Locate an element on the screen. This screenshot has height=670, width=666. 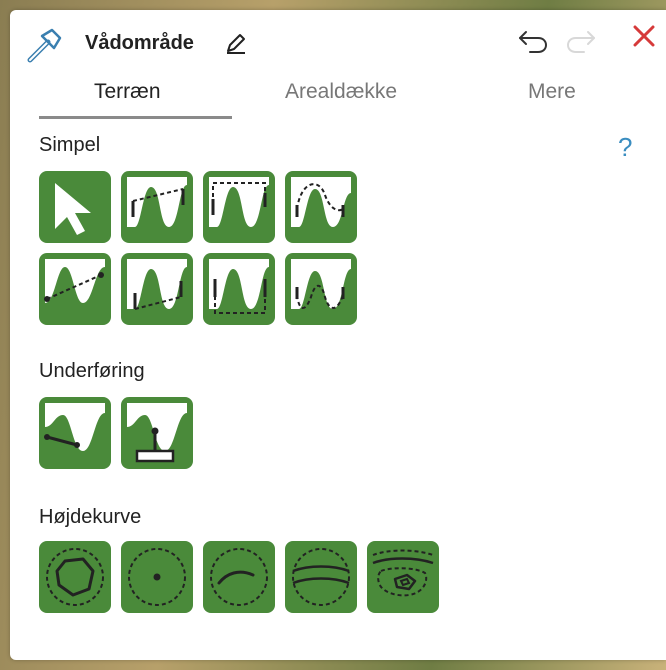
tab-terrain: Terræn is located at coordinates (127, 92).